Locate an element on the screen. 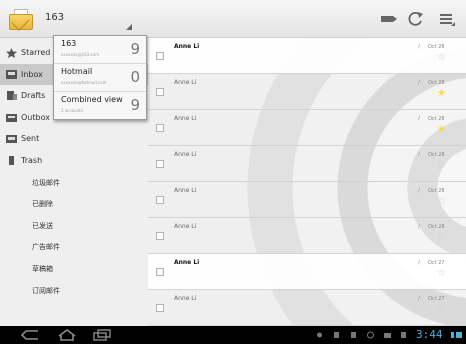 This screenshot has height=344, width=466. account-menu-name: 163 is located at coordinates (69, 43).